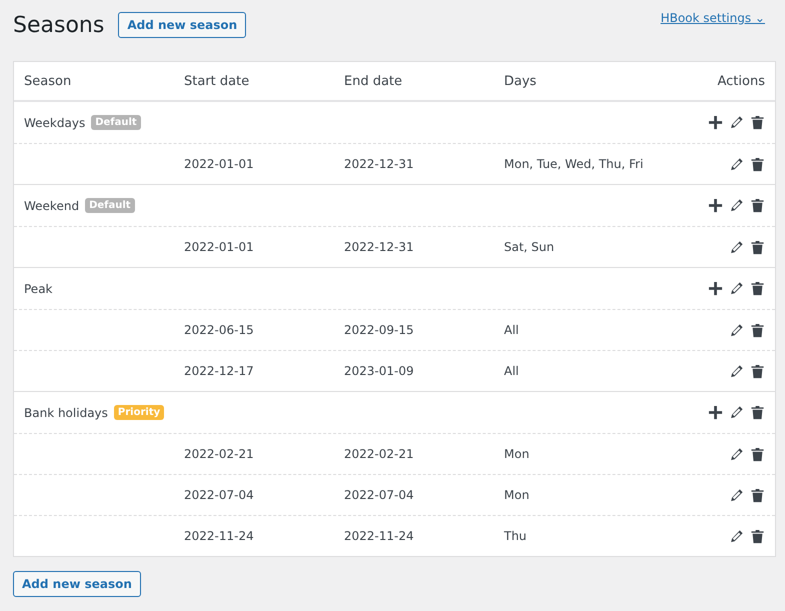 This screenshot has height=611, width=785. What do you see at coordinates (219, 454) in the screenshot?
I see `start-date: 2022-02-21` at bounding box center [219, 454].